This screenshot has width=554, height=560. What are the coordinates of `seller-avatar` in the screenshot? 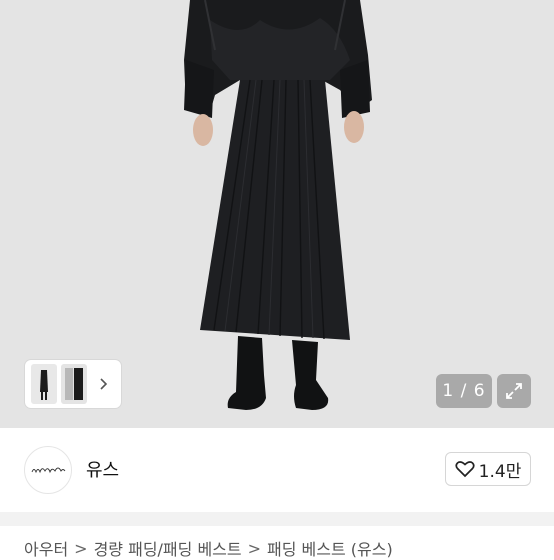 It's located at (48, 470).